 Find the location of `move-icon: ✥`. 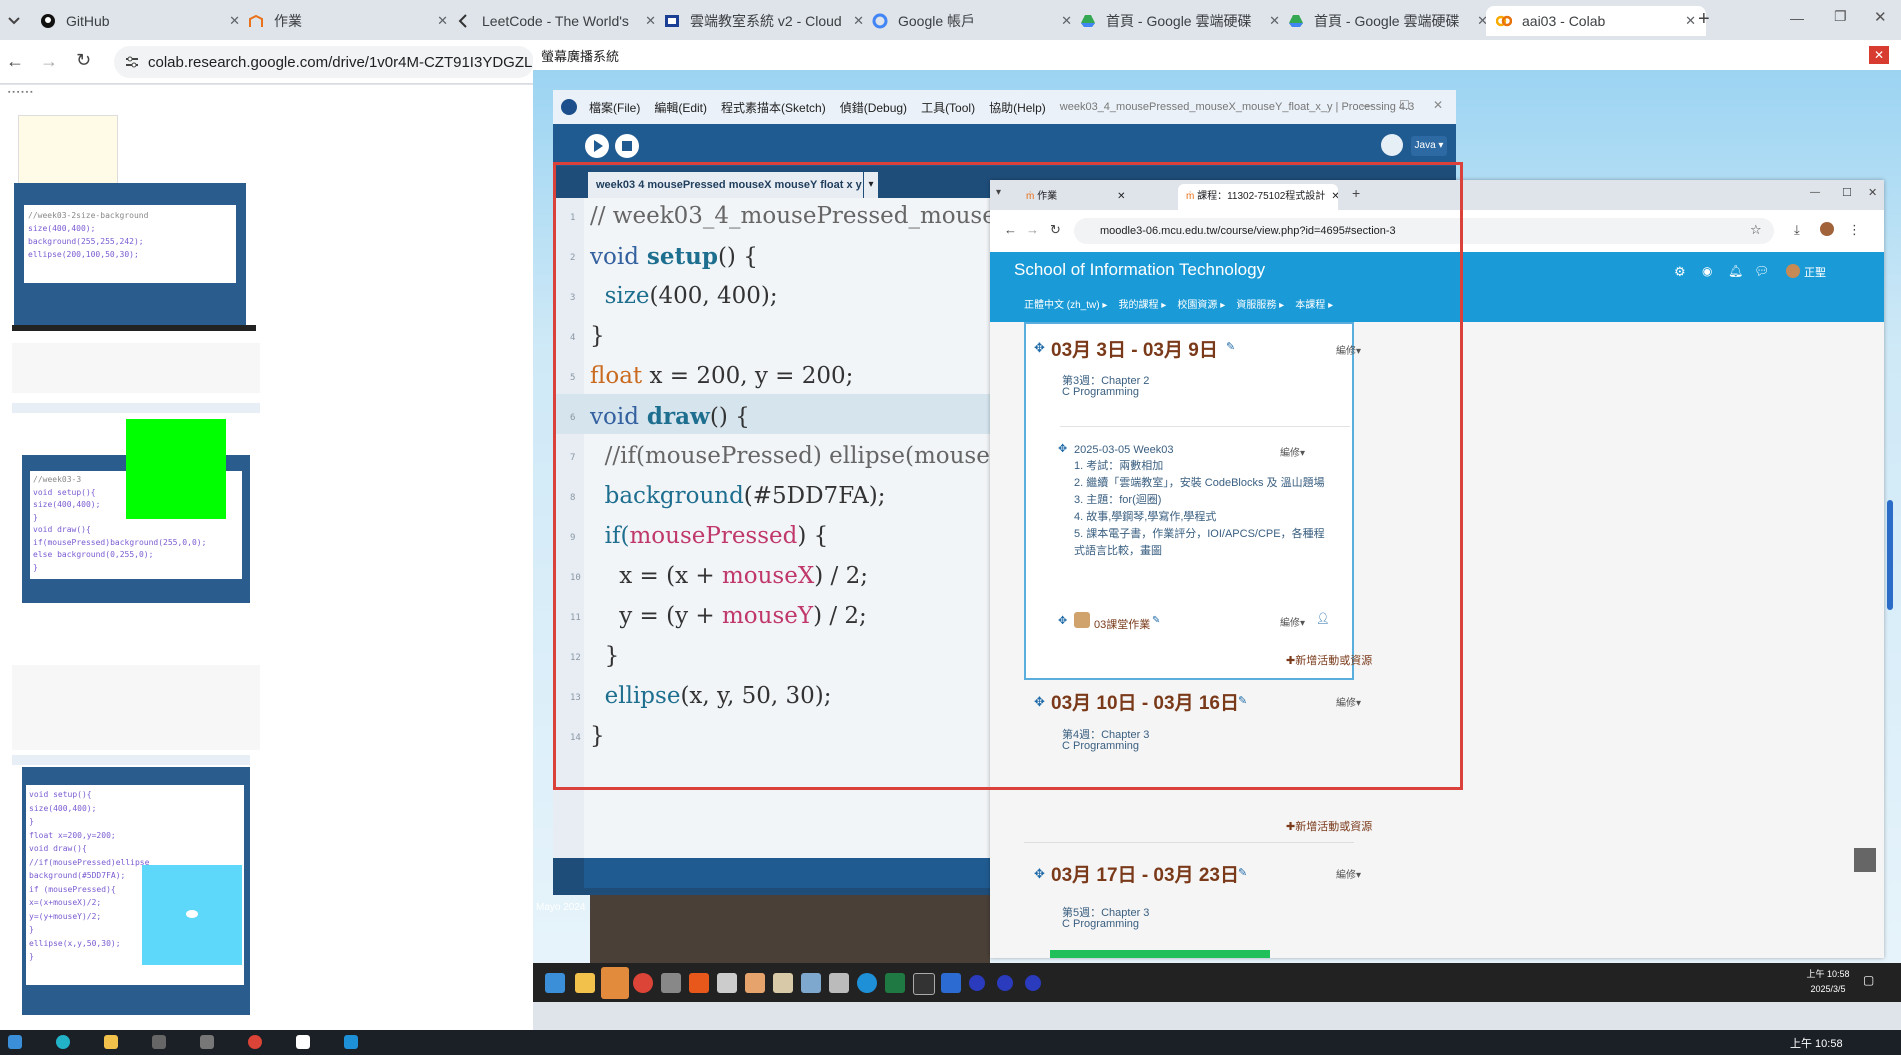

move-icon: ✥ is located at coordinates (1039, 874).